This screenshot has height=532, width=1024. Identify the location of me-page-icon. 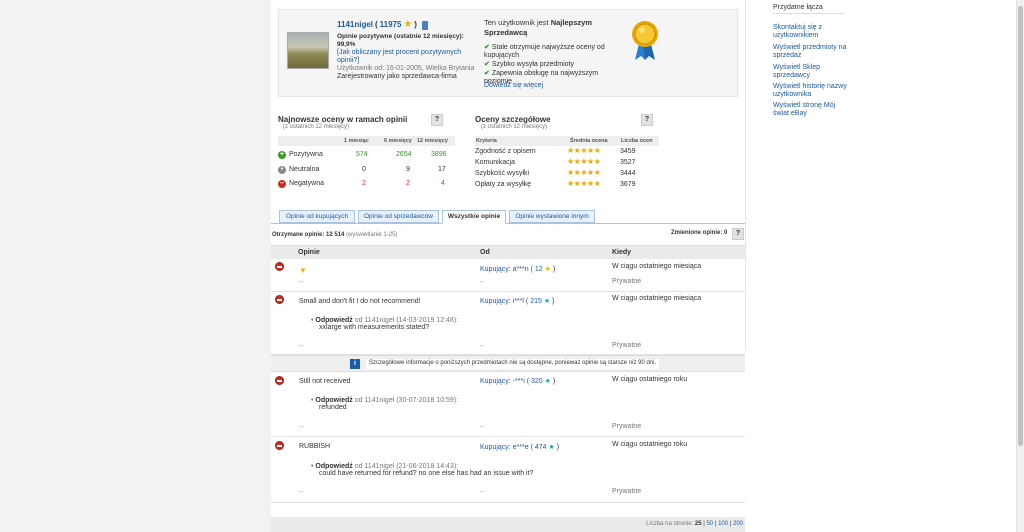
(424, 25).